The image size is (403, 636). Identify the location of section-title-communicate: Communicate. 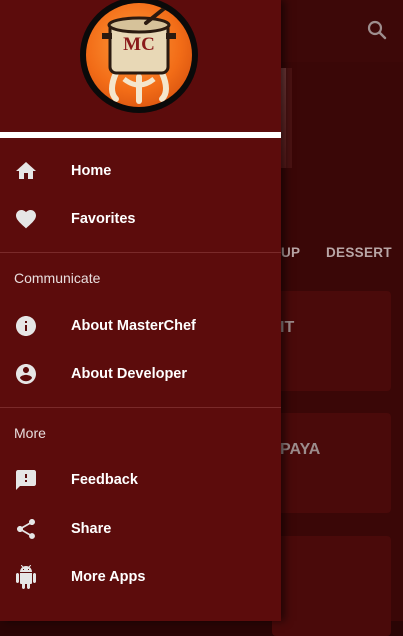
(57, 278).